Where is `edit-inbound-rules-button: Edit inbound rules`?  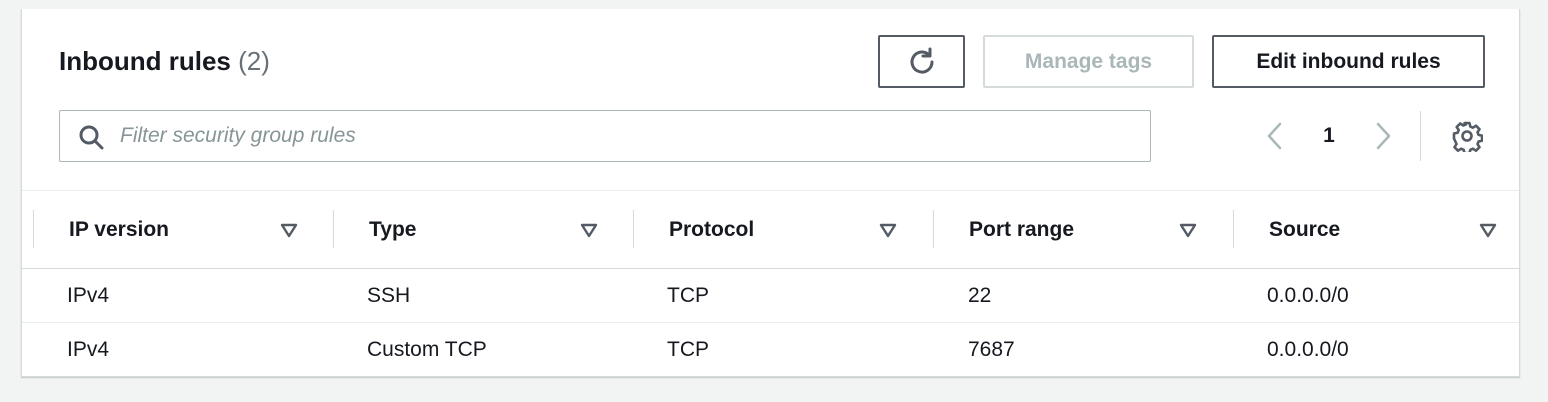
edit-inbound-rules-button: Edit inbound rules is located at coordinates (1348, 61).